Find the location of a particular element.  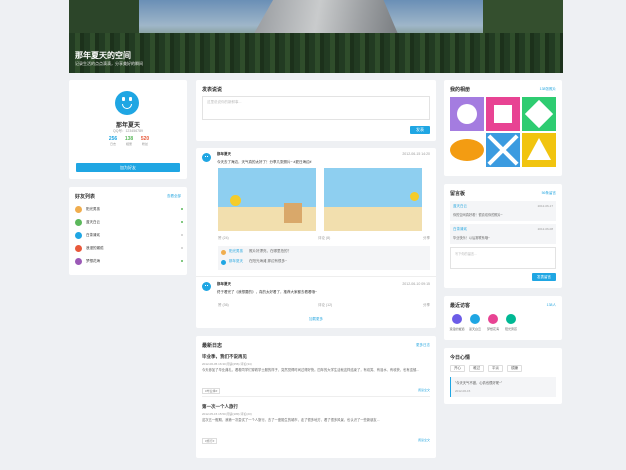

comment-text: 照片好漂亮，在哪里拍的？ is located at coordinates (270, 251).